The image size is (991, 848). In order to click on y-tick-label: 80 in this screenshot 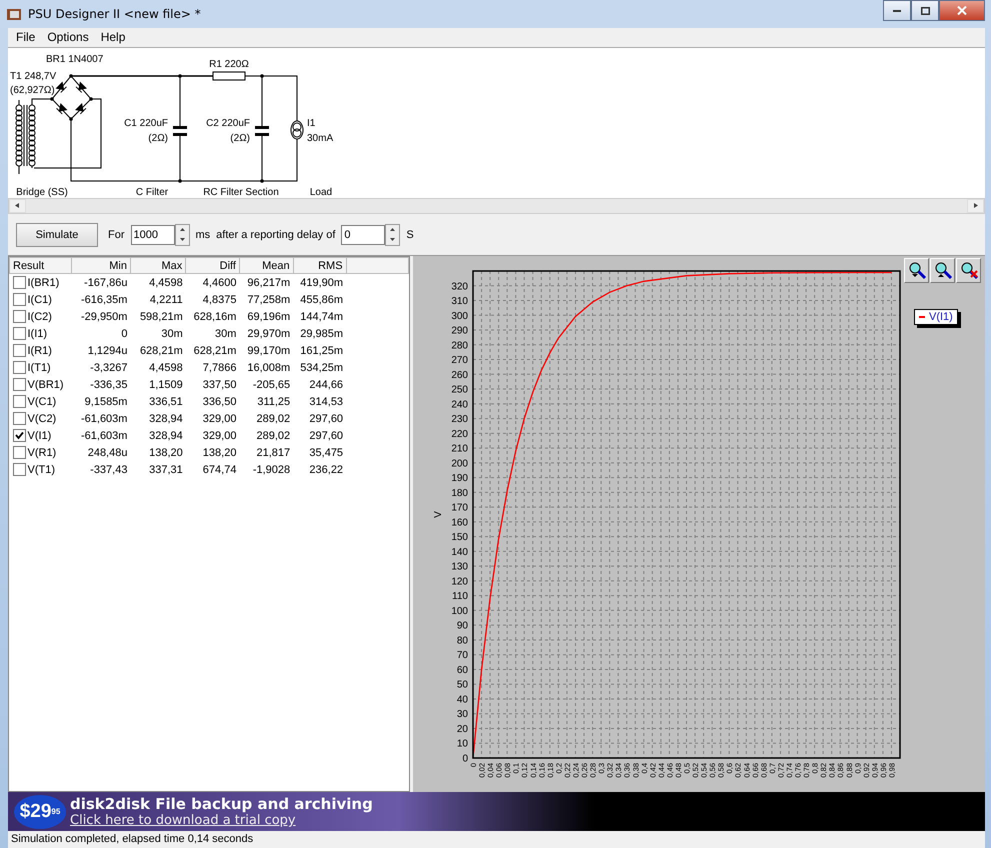, I will do `click(462, 640)`.